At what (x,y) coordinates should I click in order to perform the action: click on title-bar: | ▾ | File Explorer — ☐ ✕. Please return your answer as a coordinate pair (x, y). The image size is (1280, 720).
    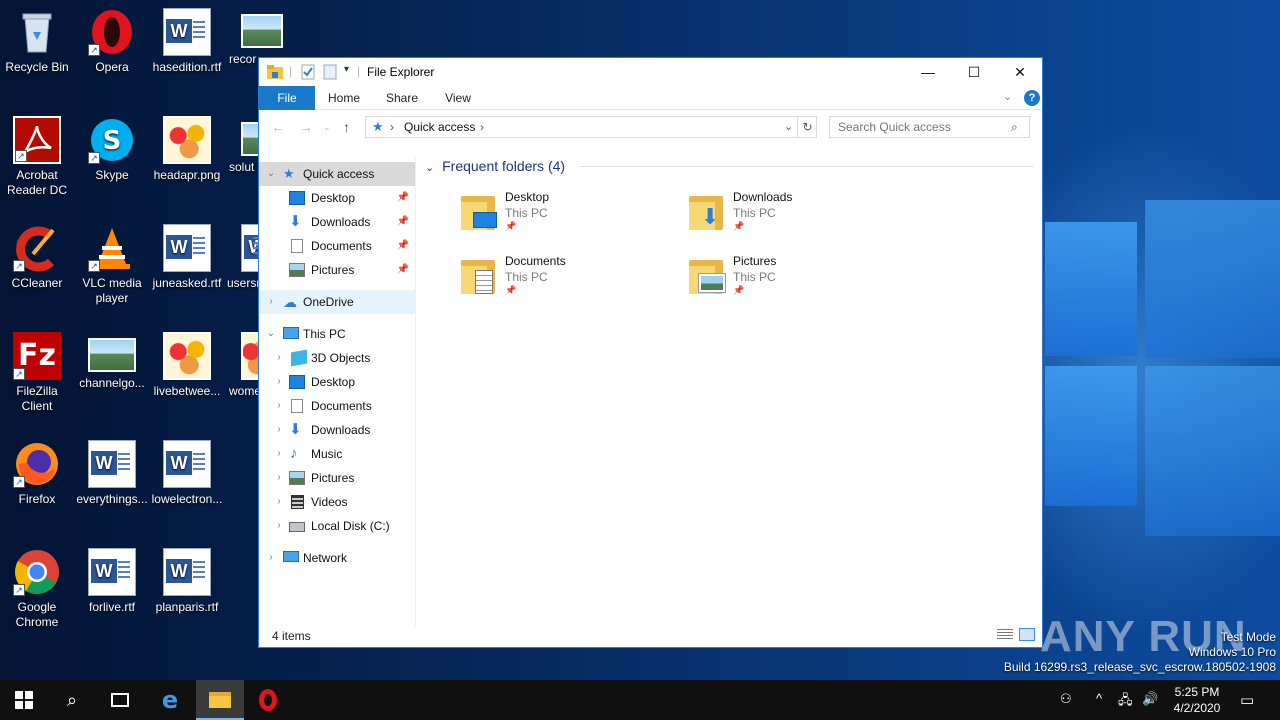
    Looking at the image, I should click on (650, 72).